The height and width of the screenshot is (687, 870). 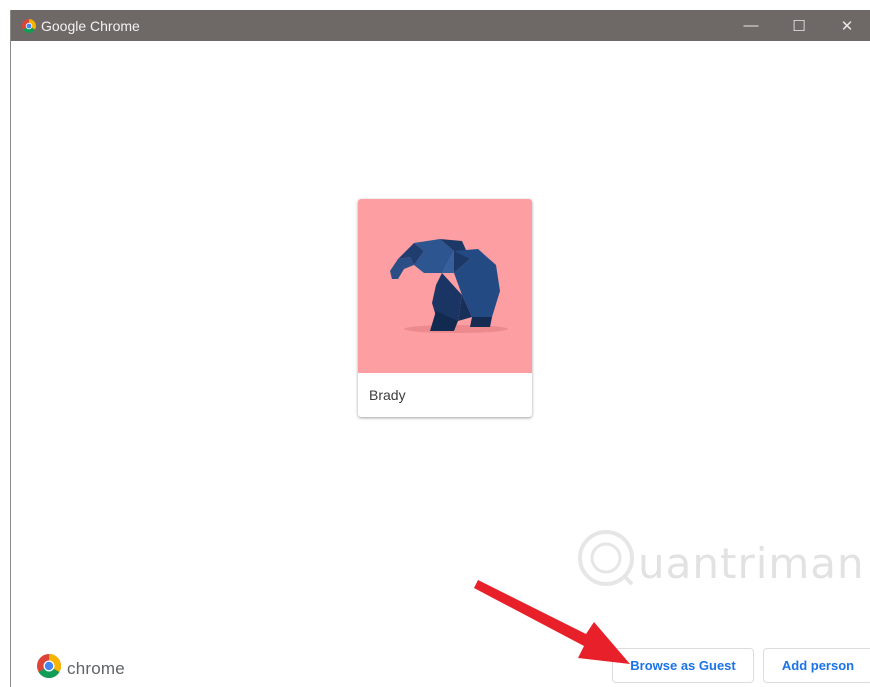 What do you see at coordinates (90, 25) in the screenshot?
I see `window-title: Google Chrome` at bounding box center [90, 25].